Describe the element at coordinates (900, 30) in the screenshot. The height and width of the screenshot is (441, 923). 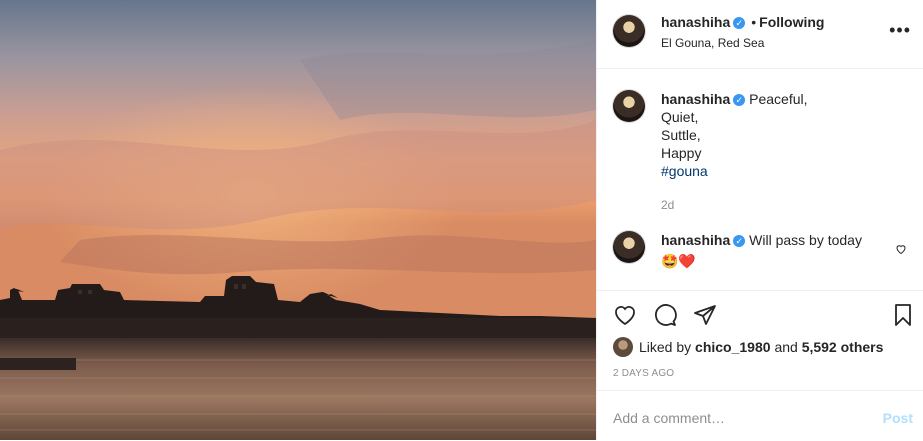
I see `more-options-icon: •••` at that location.